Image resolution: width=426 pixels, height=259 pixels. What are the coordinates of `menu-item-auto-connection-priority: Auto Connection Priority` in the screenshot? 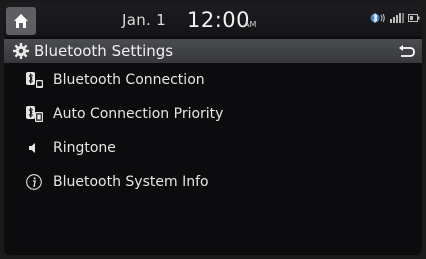 It's located at (213, 114).